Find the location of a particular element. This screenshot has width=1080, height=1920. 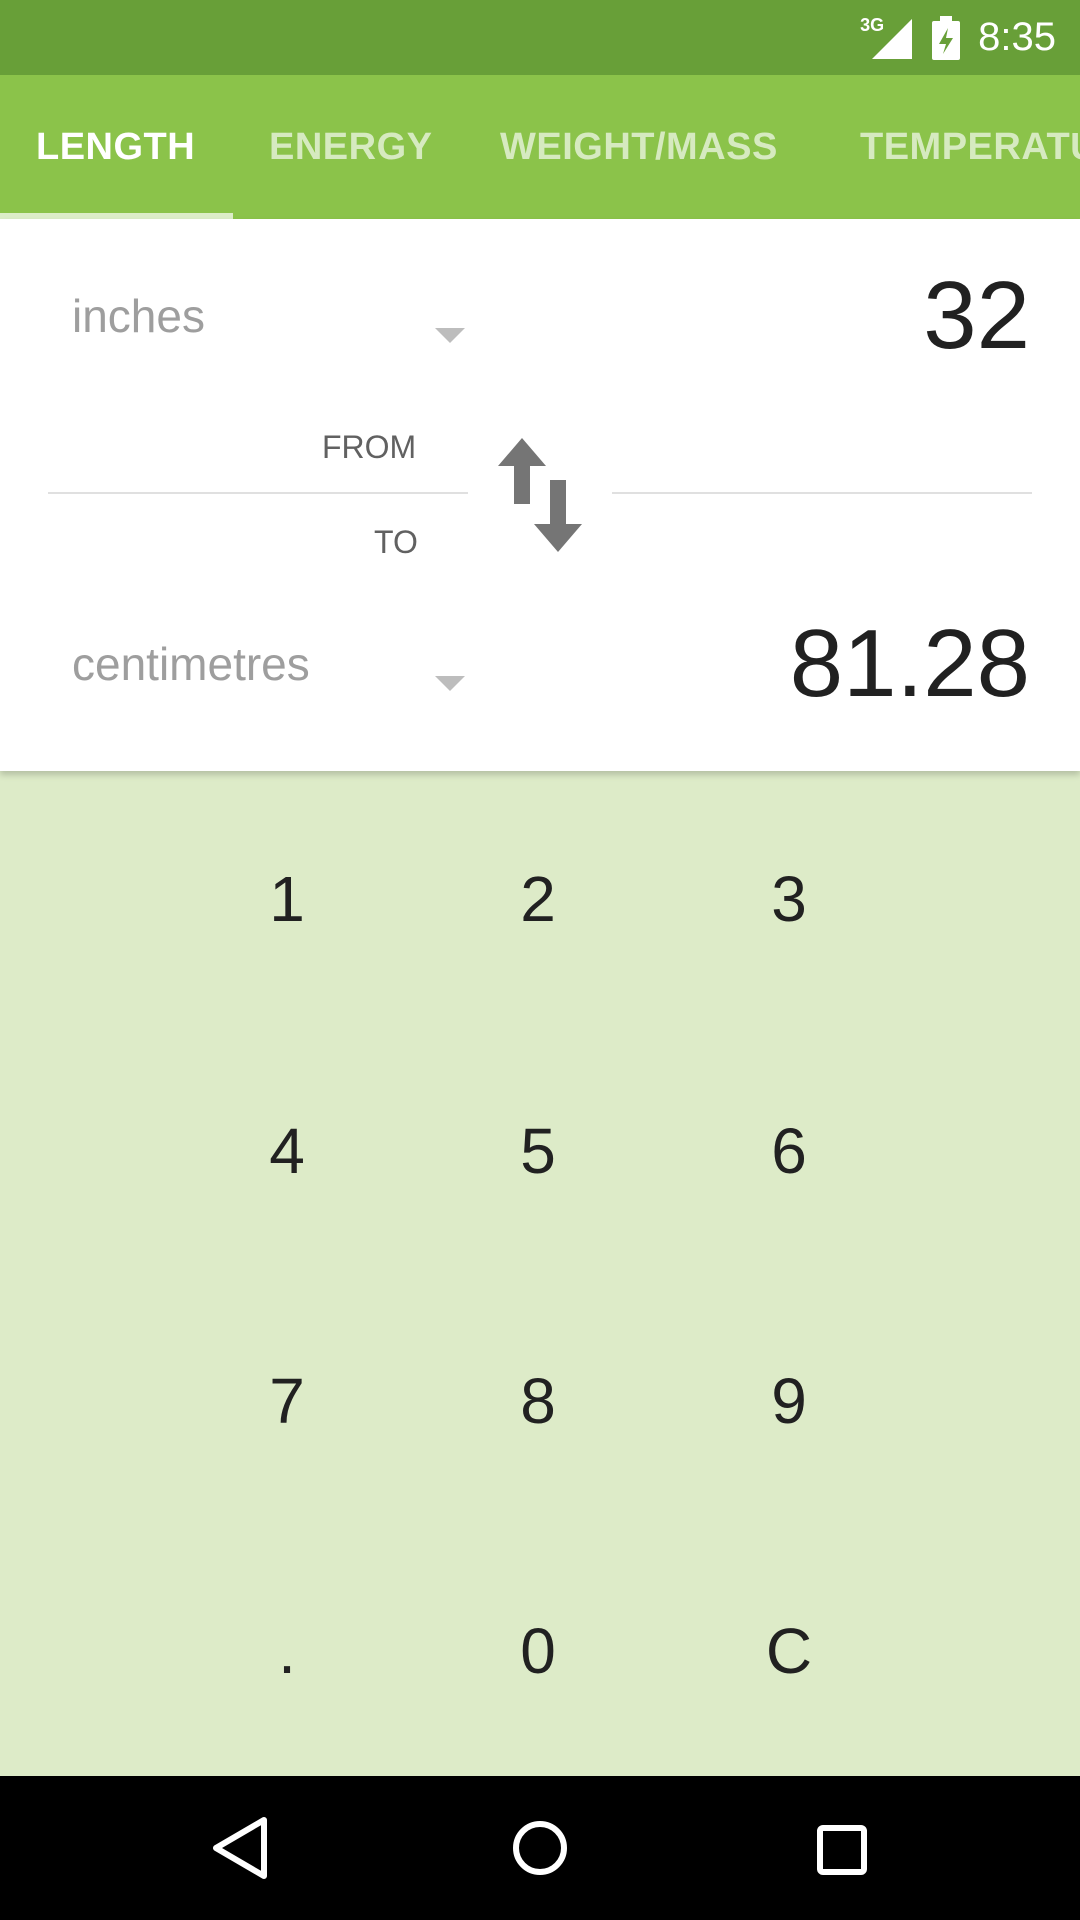

from-unit-label: inches is located at coordinates (138, 316).